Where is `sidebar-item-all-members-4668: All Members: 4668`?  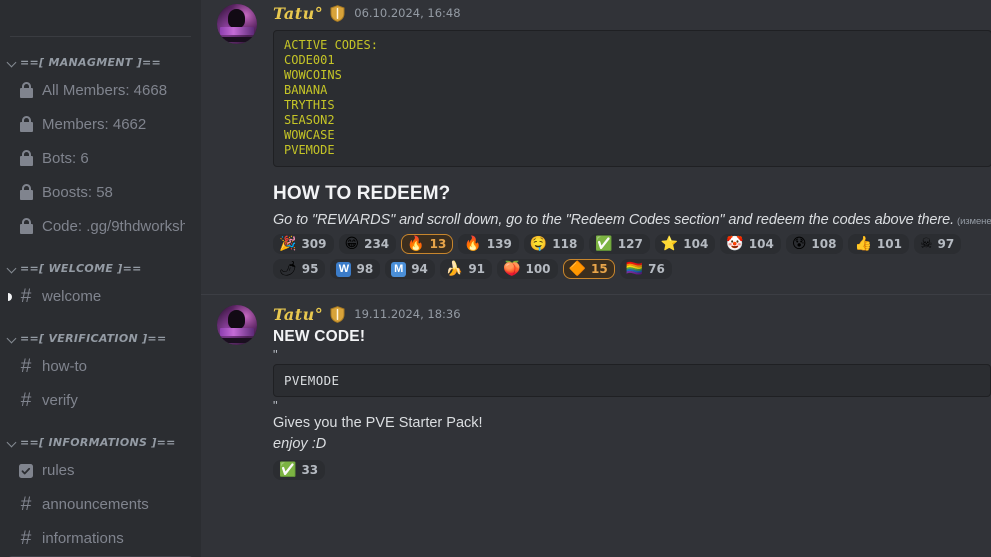 sidebar-item-all-members-4668: All Members: 4668 is located at coordinates (100, 90).